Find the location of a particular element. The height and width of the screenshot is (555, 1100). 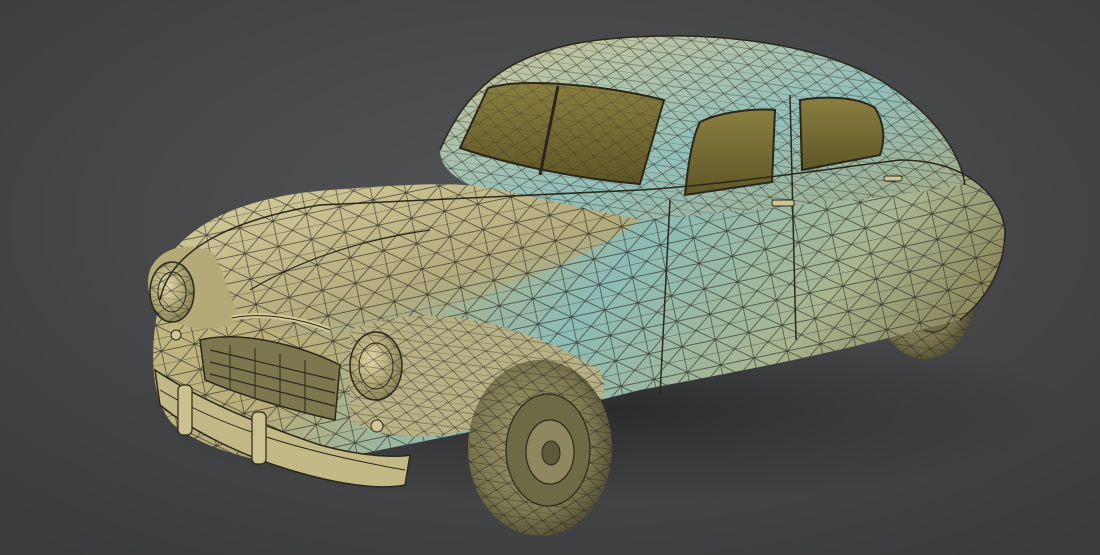

right-headlamp is located at coordinates (376, 366).